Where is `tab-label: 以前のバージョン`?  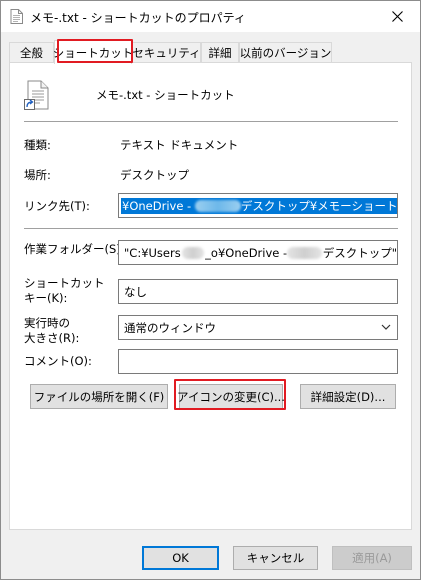 tab-label: 以前のバージョン is located at coordinates (285, 52).